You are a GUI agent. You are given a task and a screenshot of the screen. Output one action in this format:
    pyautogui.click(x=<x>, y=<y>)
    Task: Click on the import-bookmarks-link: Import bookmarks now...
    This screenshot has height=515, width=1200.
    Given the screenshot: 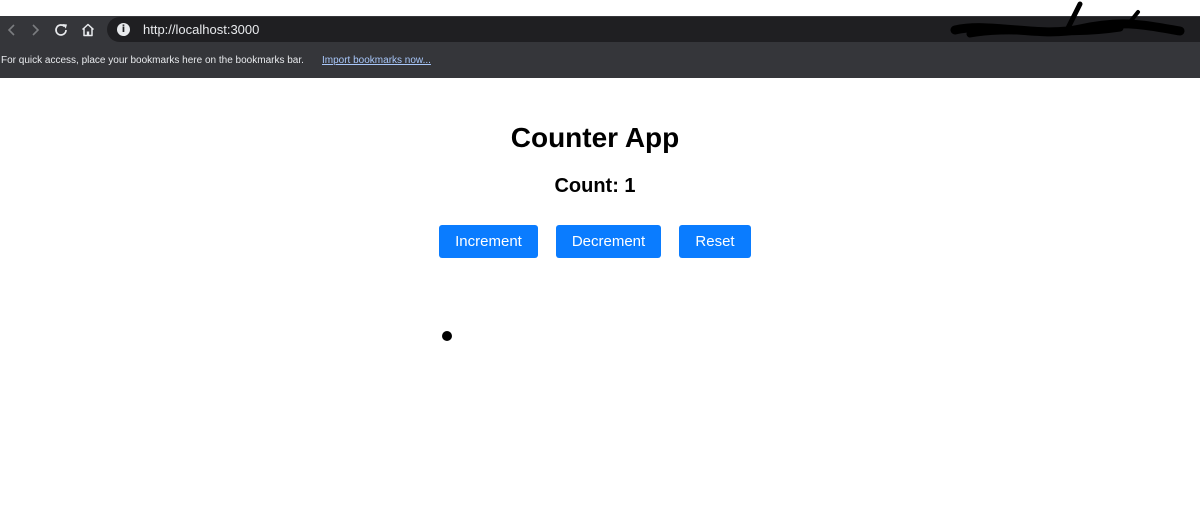 What is the action you would take?
    pyautogui.click(x=376, y=60)
    